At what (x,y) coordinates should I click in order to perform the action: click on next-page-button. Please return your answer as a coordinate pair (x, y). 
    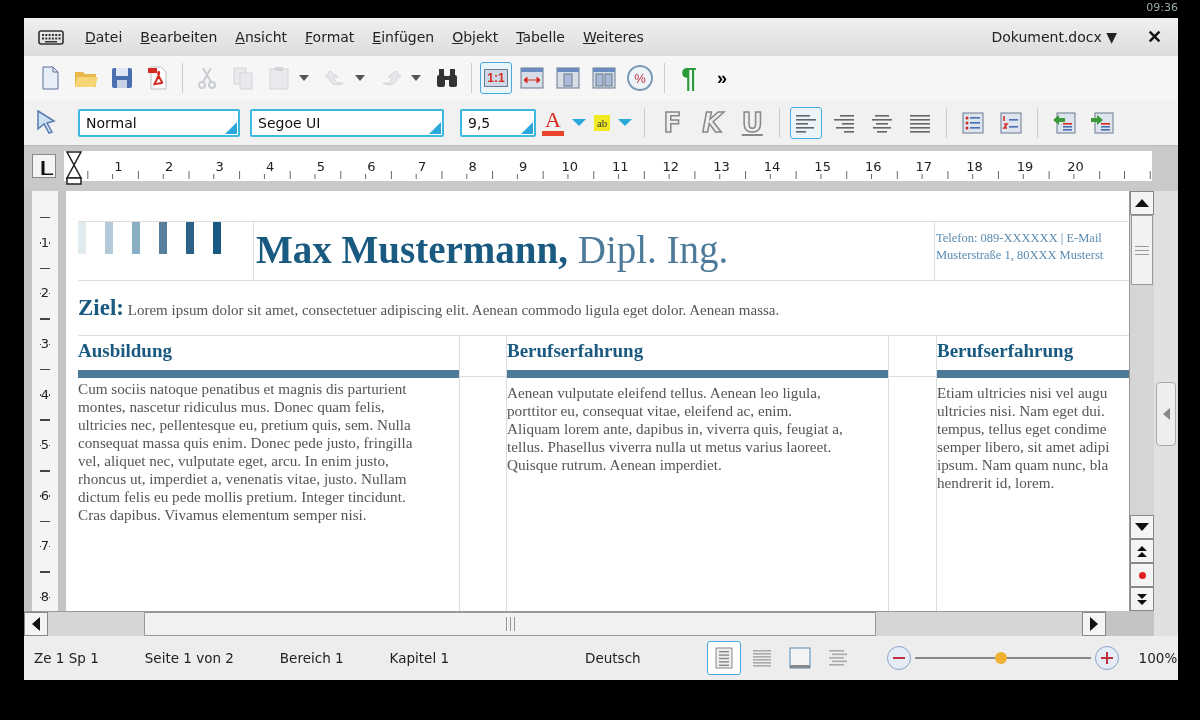
    Looking at the image, I should click on (1142, 599).